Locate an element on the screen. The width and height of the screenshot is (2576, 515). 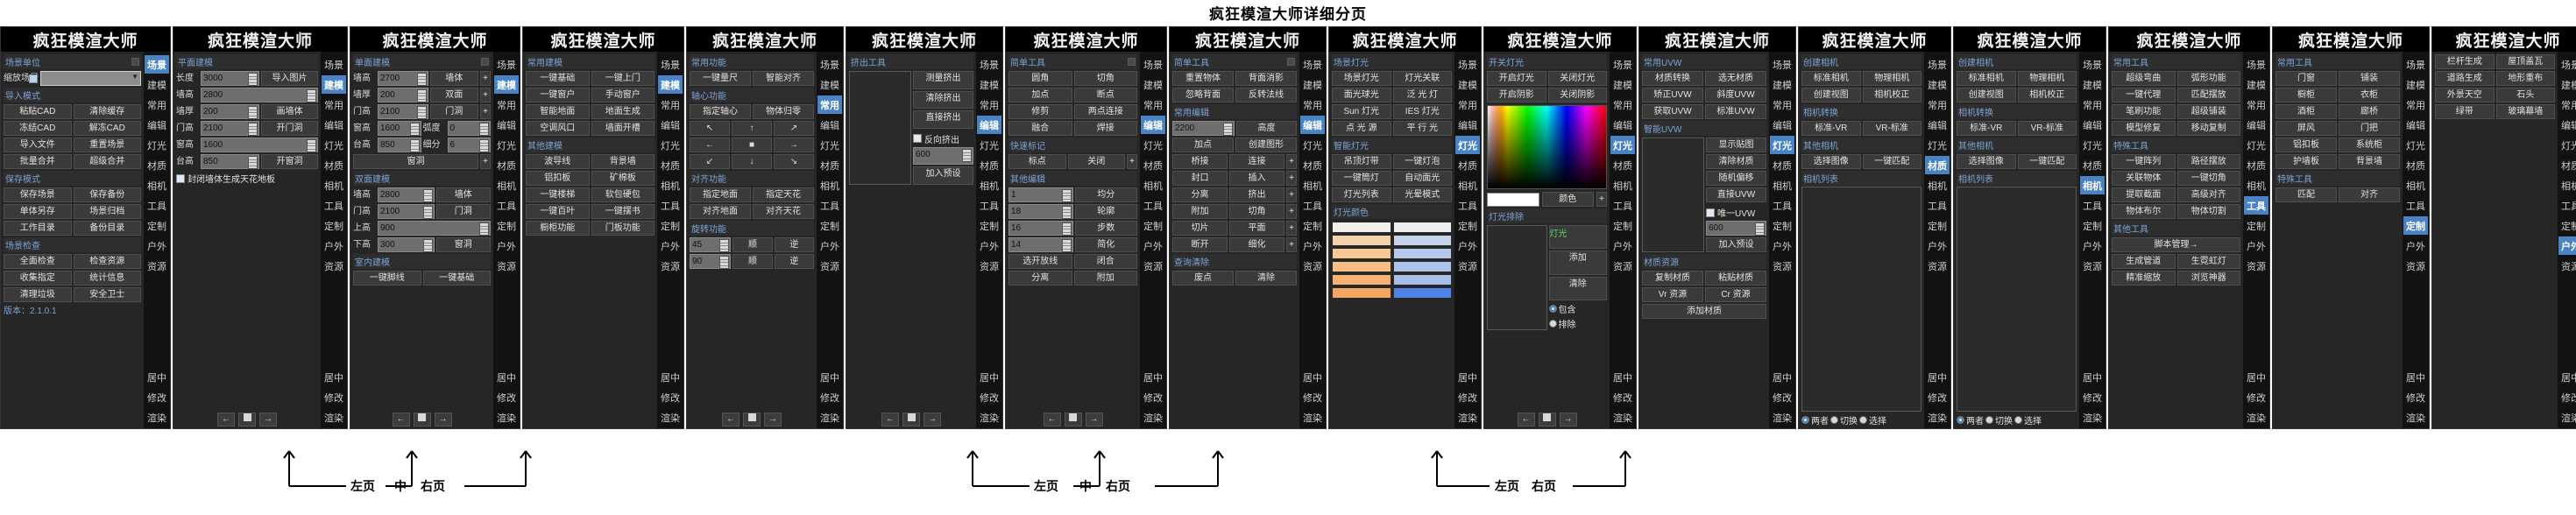
action-button: 精准缩放 is located at coordinates (2144, 278).